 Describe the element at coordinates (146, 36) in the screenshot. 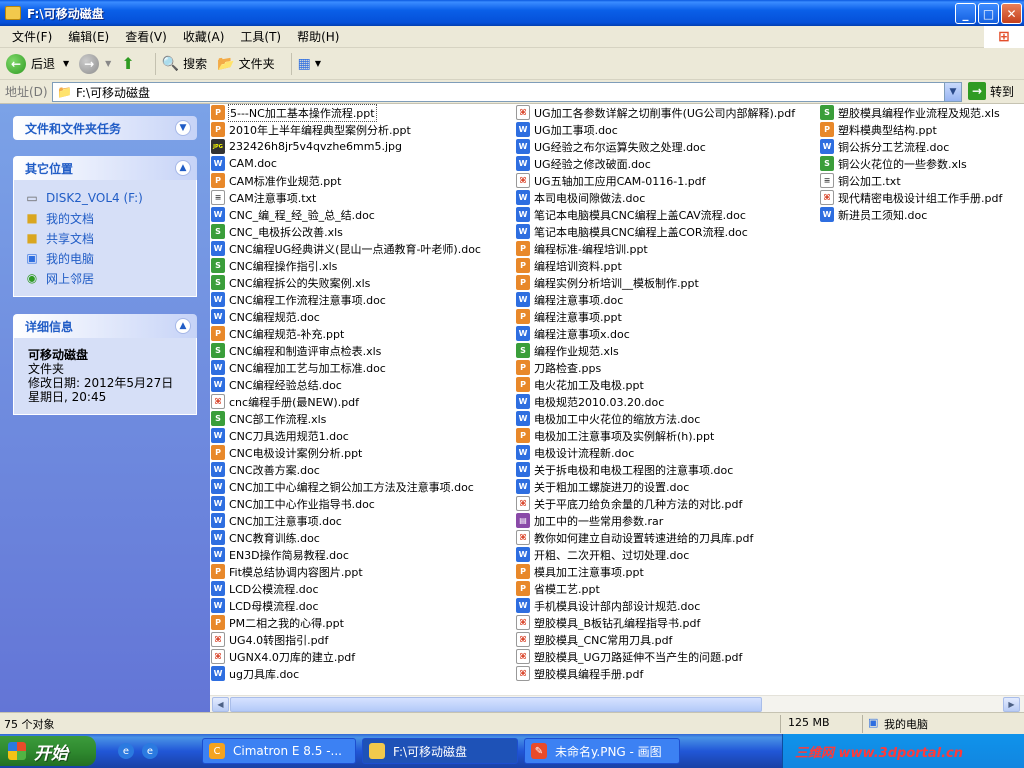

I see `menu-view: 查看(V)` at that location.